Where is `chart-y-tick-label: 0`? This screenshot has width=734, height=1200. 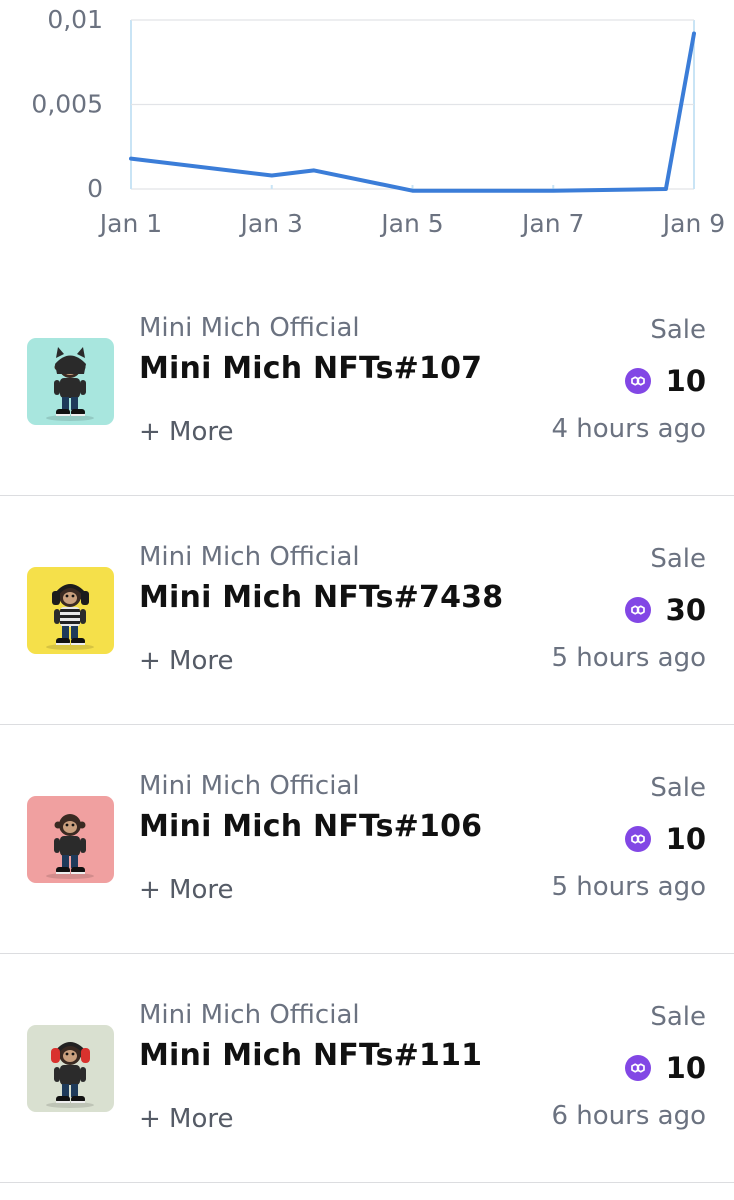
chart-y-tick-label: 0 is located at coordinates (95, 188).